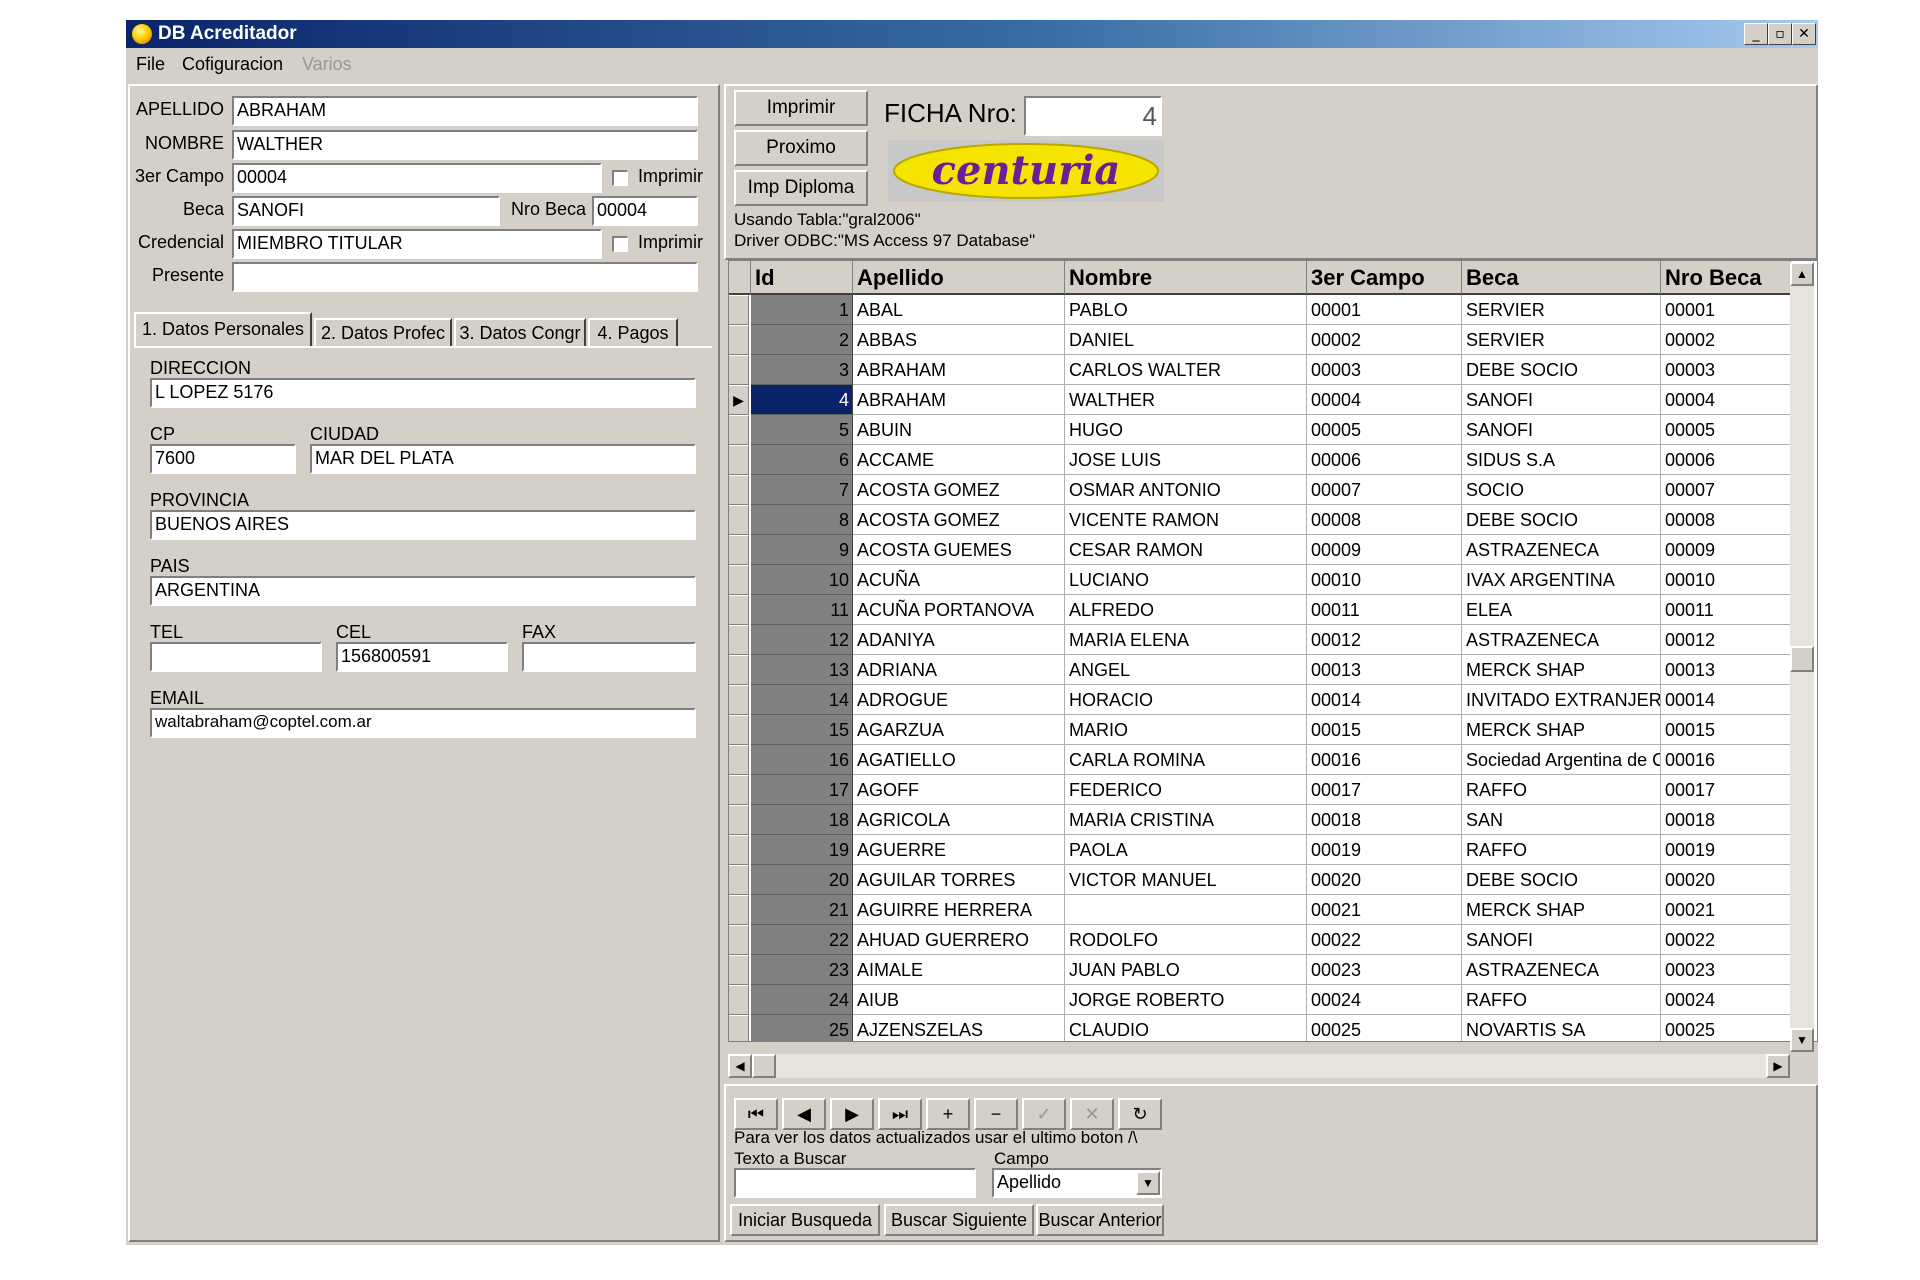 Image resolution: width=1920 pixels, height=1280 pixels. What do you see at coordinates (1778, 1066) in the screenshot?
I see `scroll-right-icon: ▶` at bounding box center [1778, 1066].